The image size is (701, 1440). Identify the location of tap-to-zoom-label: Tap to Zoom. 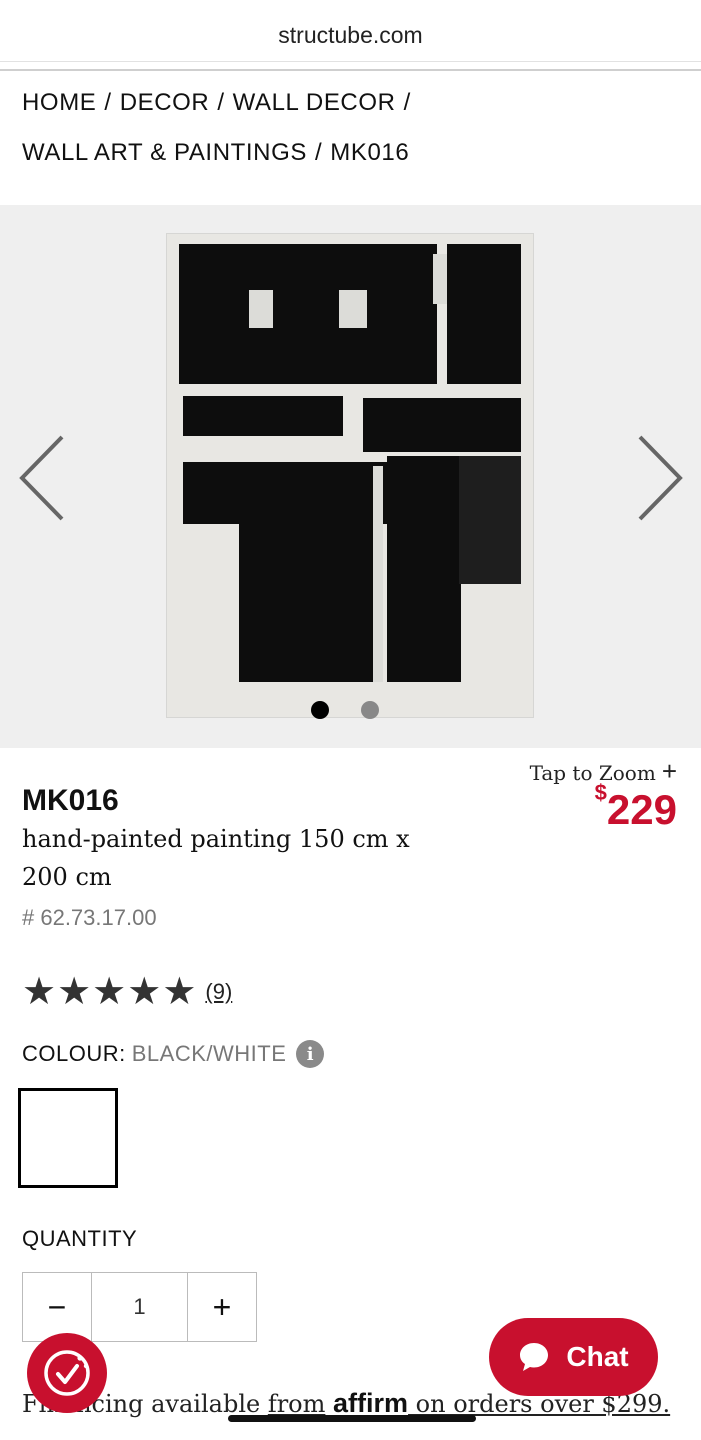
(592, 773).